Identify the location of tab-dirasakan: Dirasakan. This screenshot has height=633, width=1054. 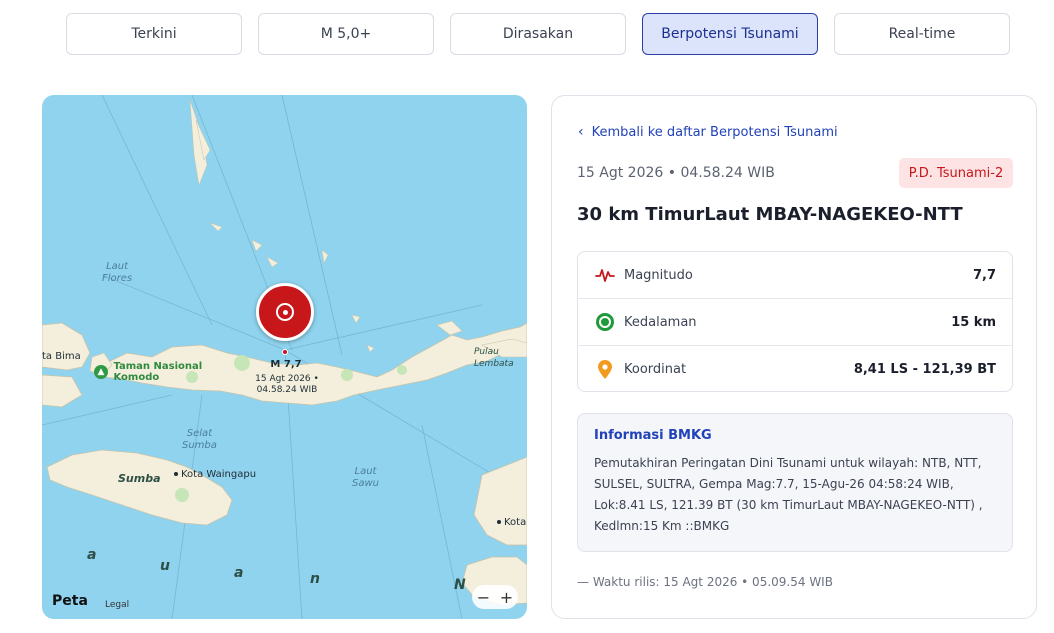
(538, 34).